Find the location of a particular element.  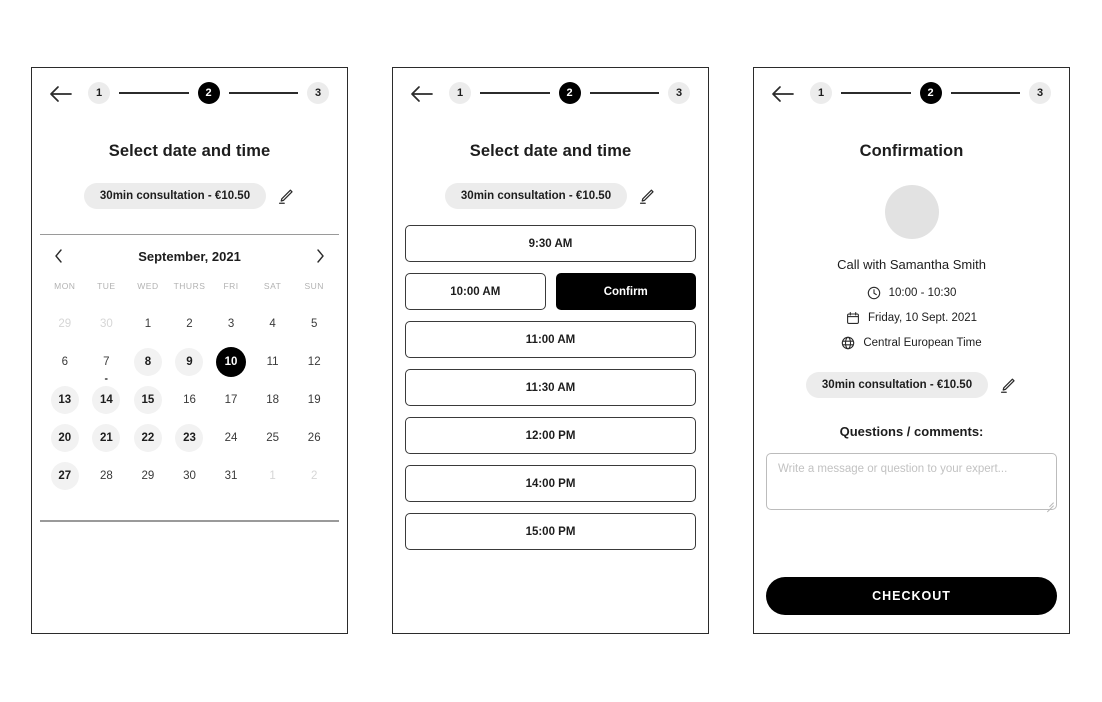

calendar-month-nav: September, 2021 is located at coordinates (189, 256).